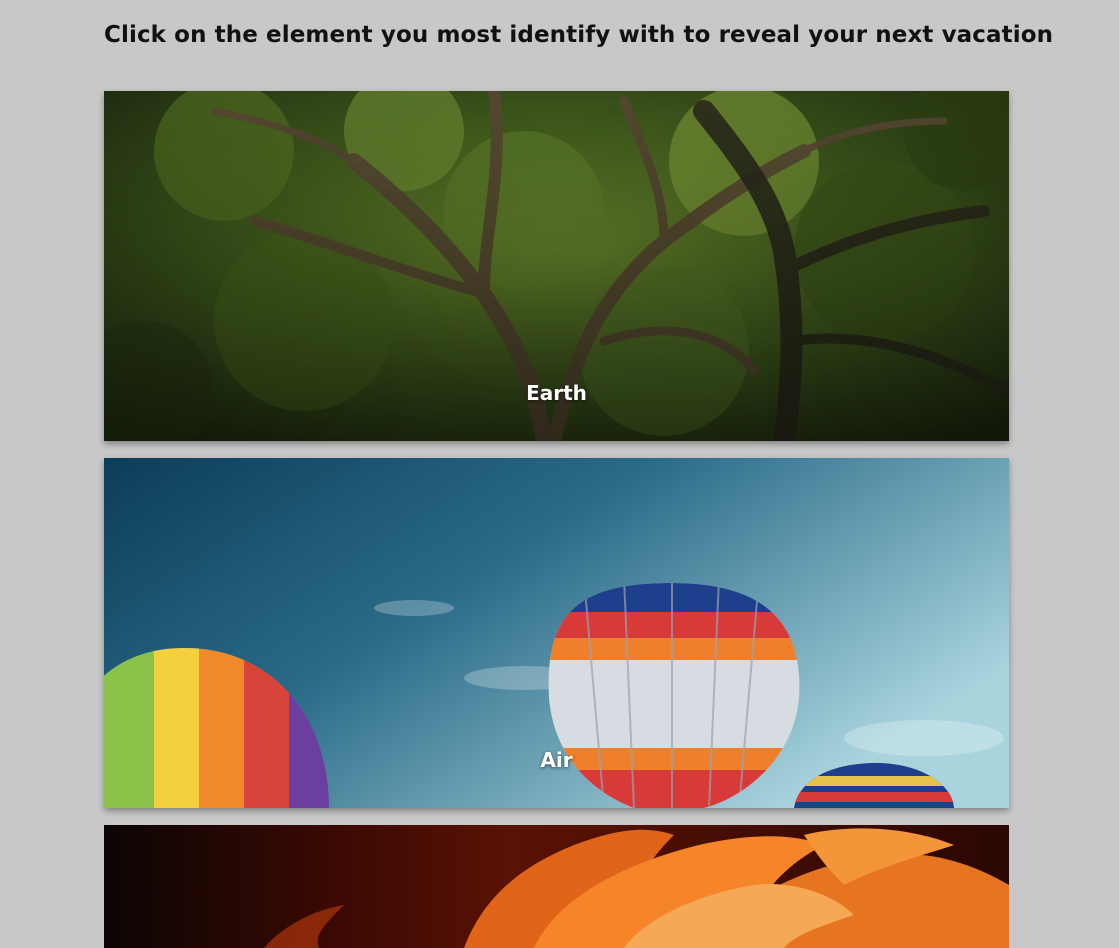 Image resolution: width=1119 pixels, height=948 pixels. I want to click on fire-flames-image, so click(556, 886).